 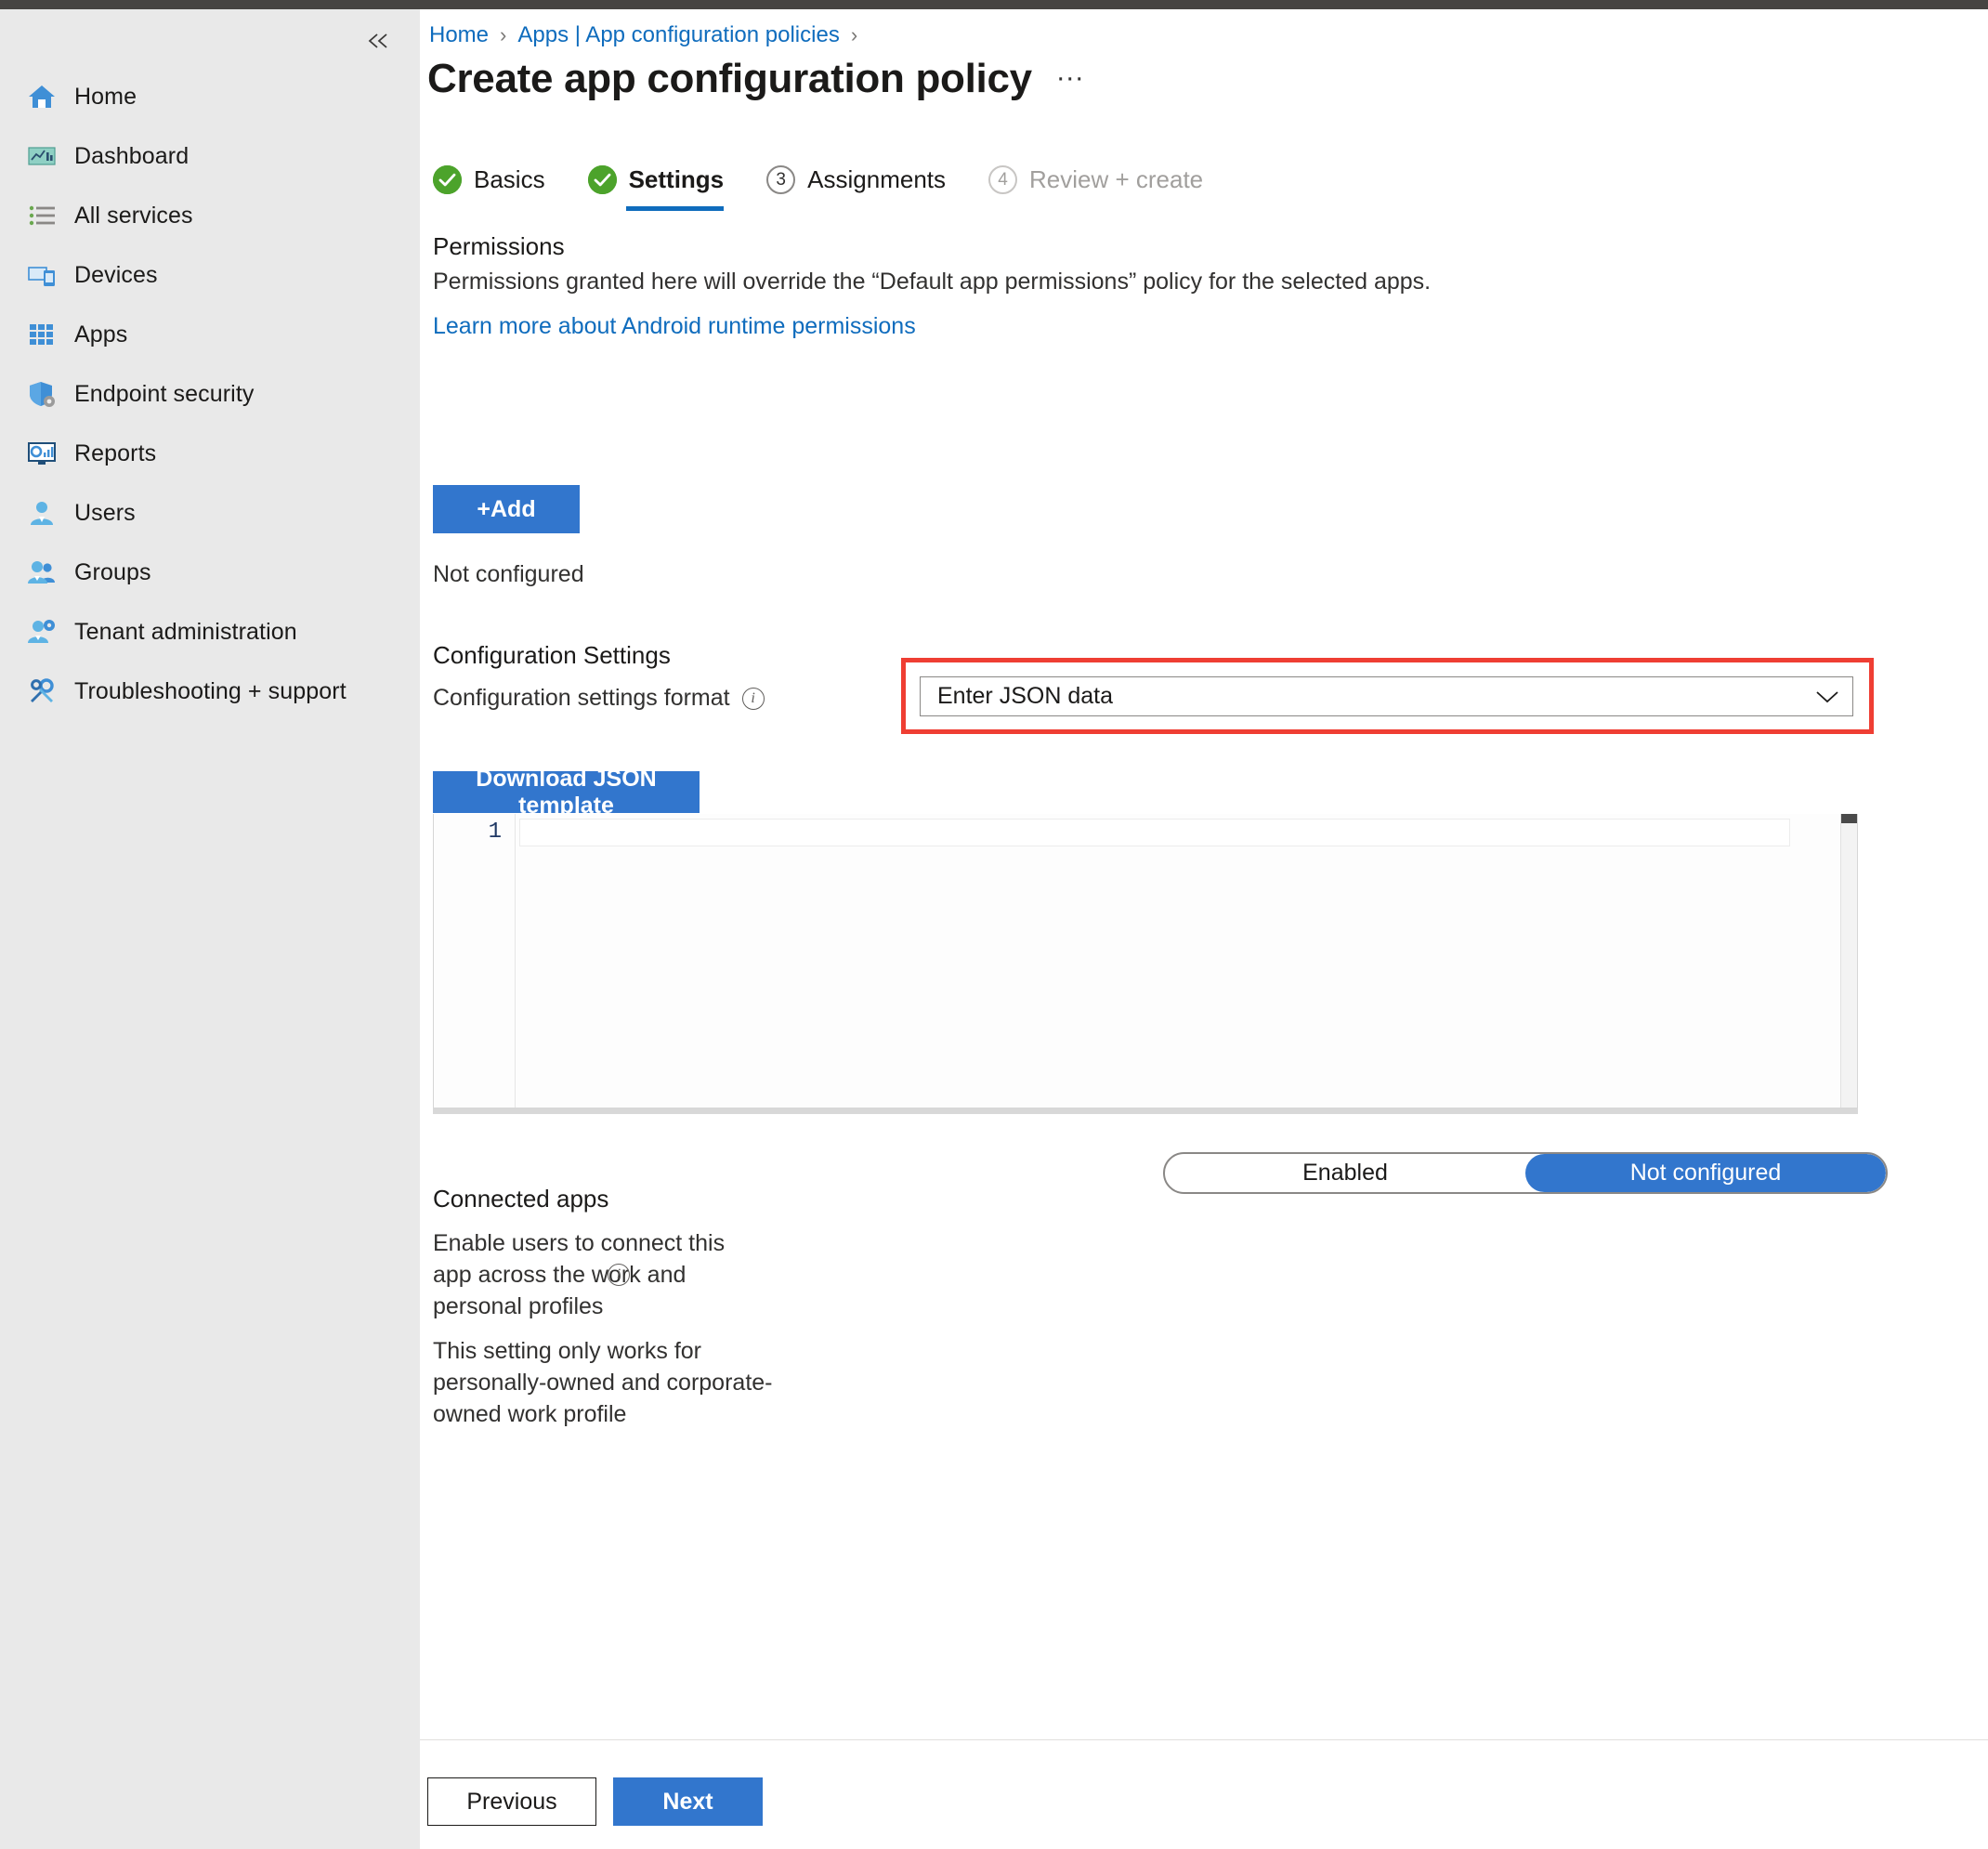 I want to click on tab-review-create: 4 Review + create, so click(x=1107, y=188).